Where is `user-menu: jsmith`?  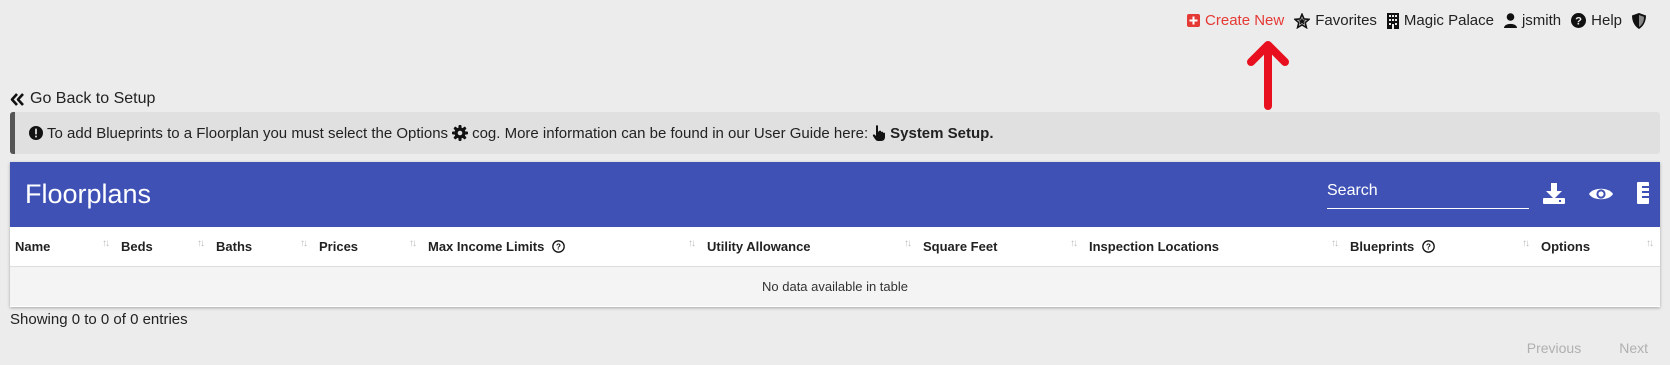 user-menu: jsmith is located at coordinates (1532, 20).